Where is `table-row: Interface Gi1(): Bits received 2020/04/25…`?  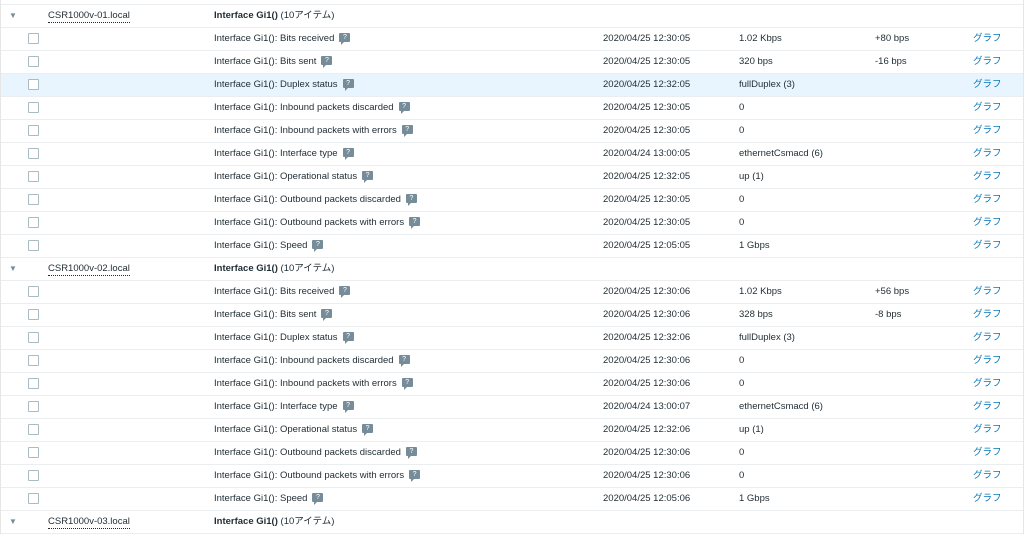
table-row: Interface Gi1(): Bits received 2020/04/25… is located at coordinates (512, 292).